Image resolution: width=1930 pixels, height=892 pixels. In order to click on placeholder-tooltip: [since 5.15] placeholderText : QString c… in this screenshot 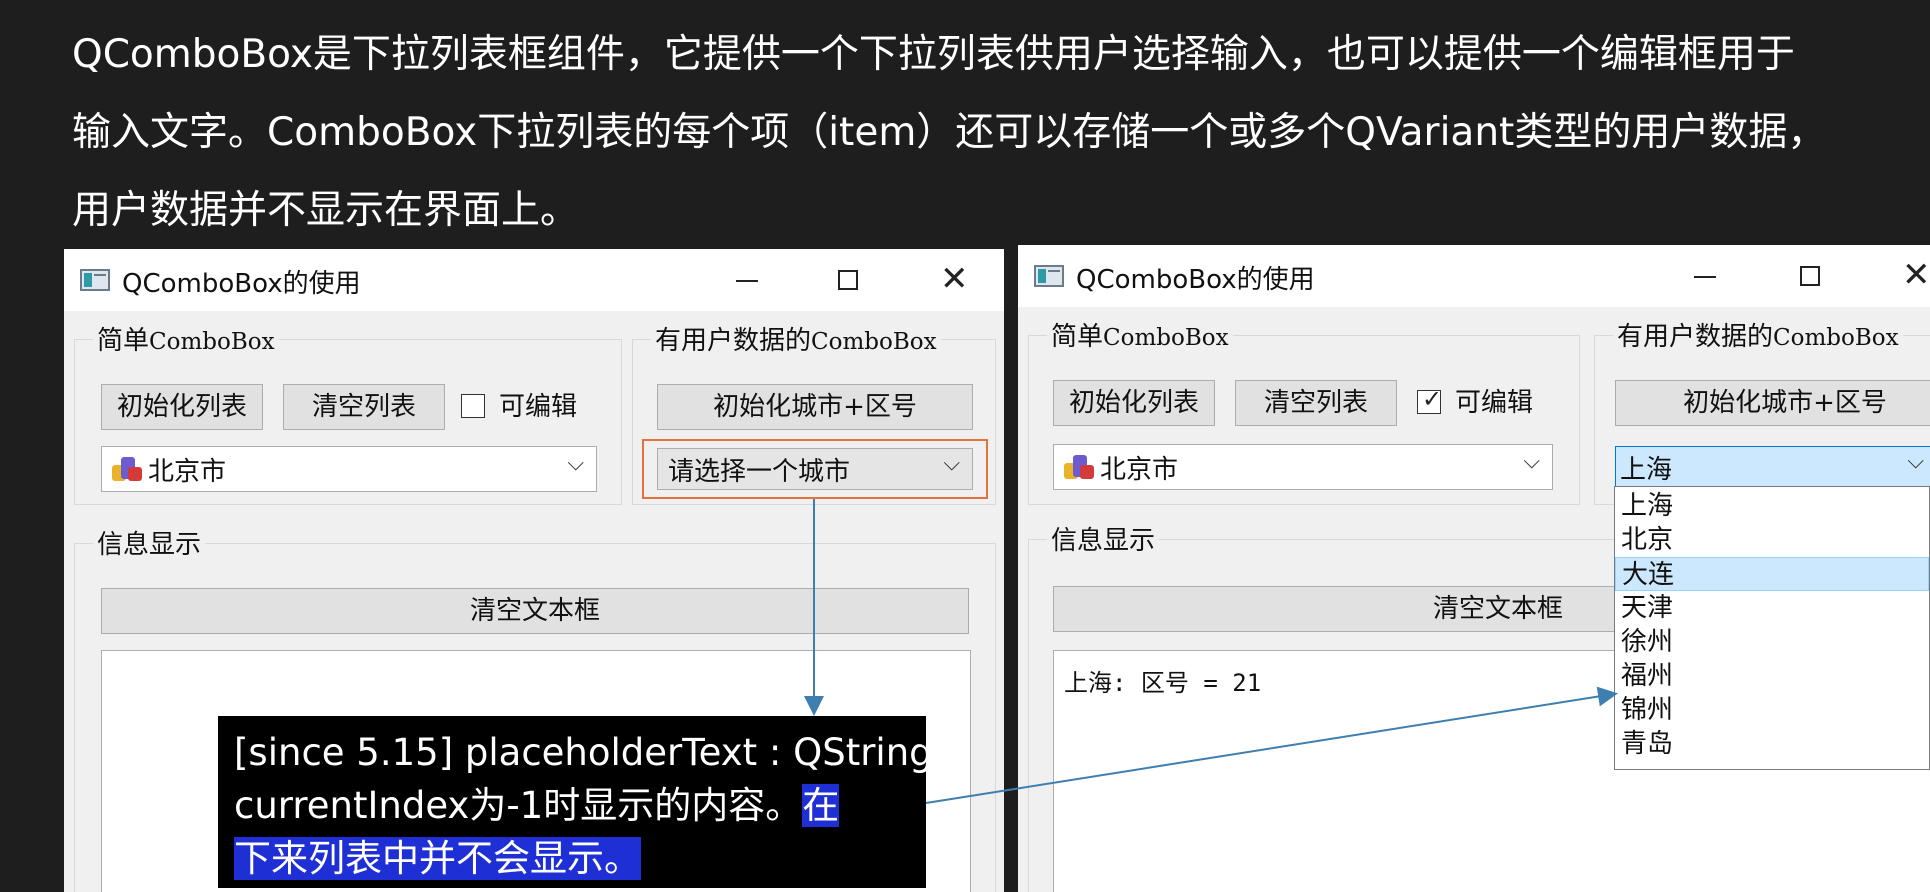, I will do `click(575, 802)`.